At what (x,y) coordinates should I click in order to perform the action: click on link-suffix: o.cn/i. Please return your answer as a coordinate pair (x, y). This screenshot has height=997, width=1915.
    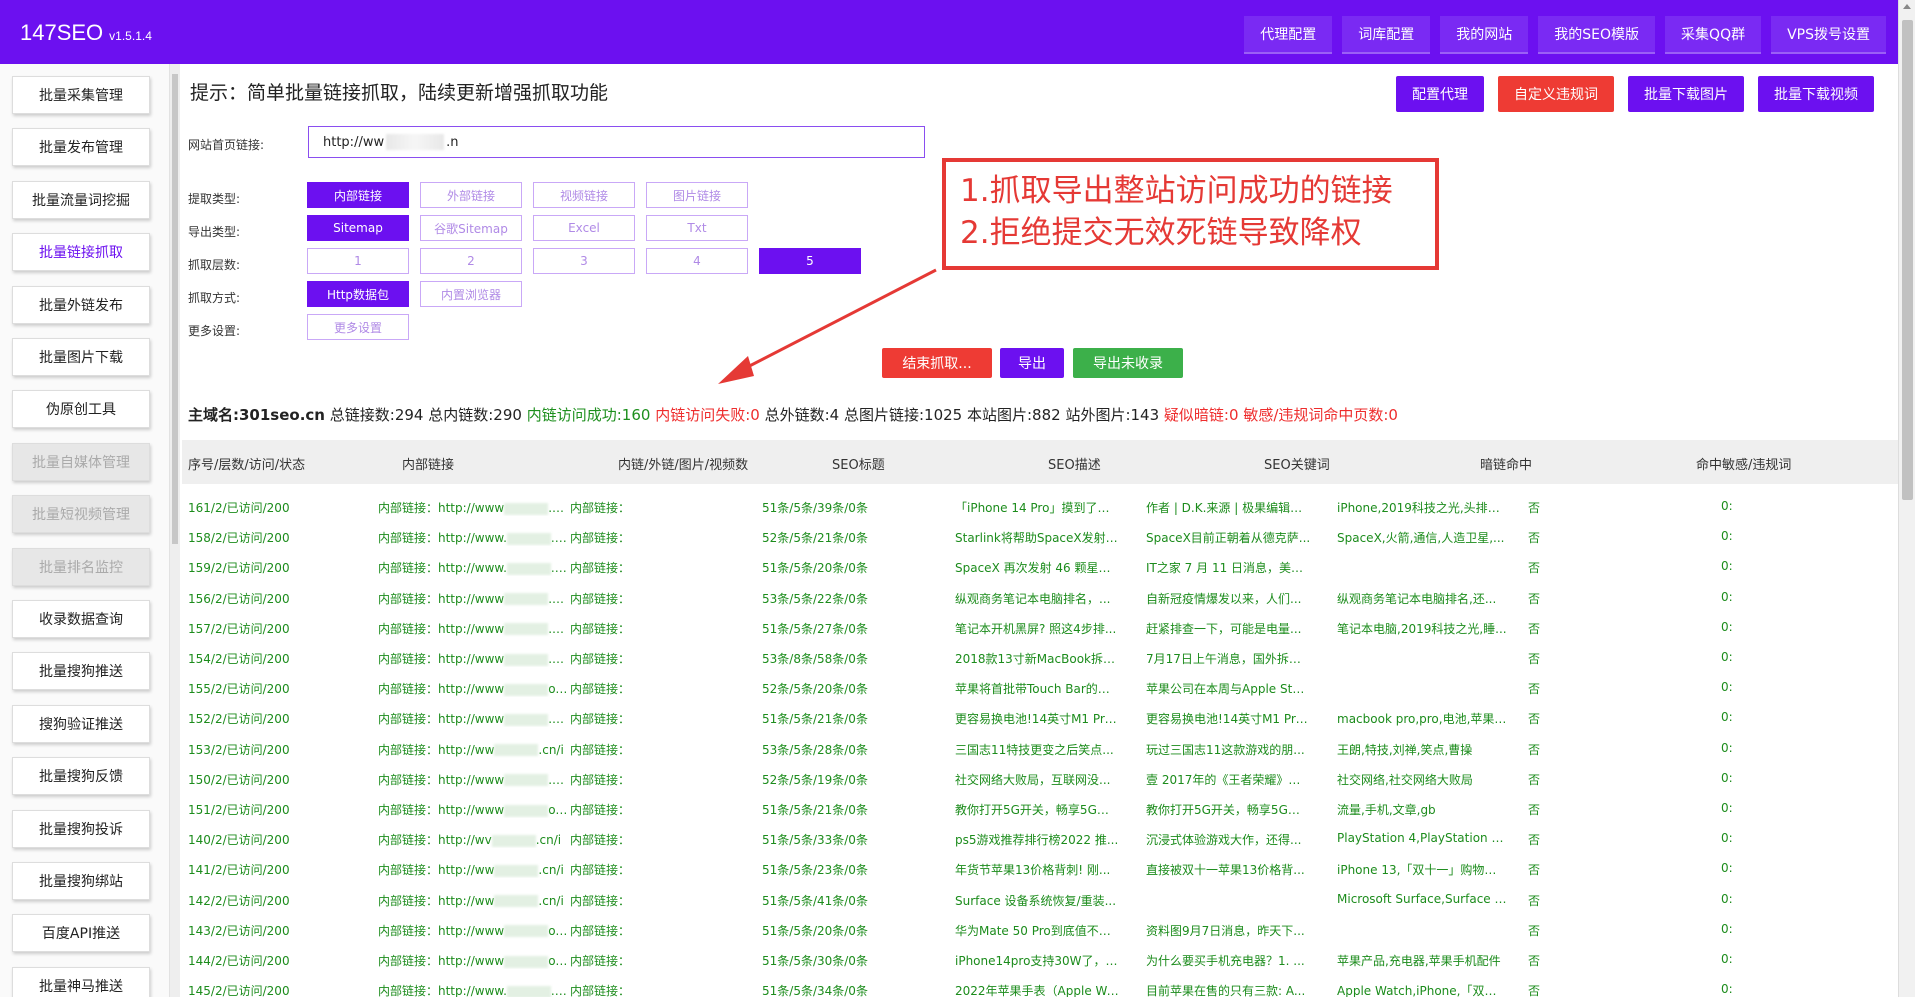
    Looking at the image, I should click on (558, 810).